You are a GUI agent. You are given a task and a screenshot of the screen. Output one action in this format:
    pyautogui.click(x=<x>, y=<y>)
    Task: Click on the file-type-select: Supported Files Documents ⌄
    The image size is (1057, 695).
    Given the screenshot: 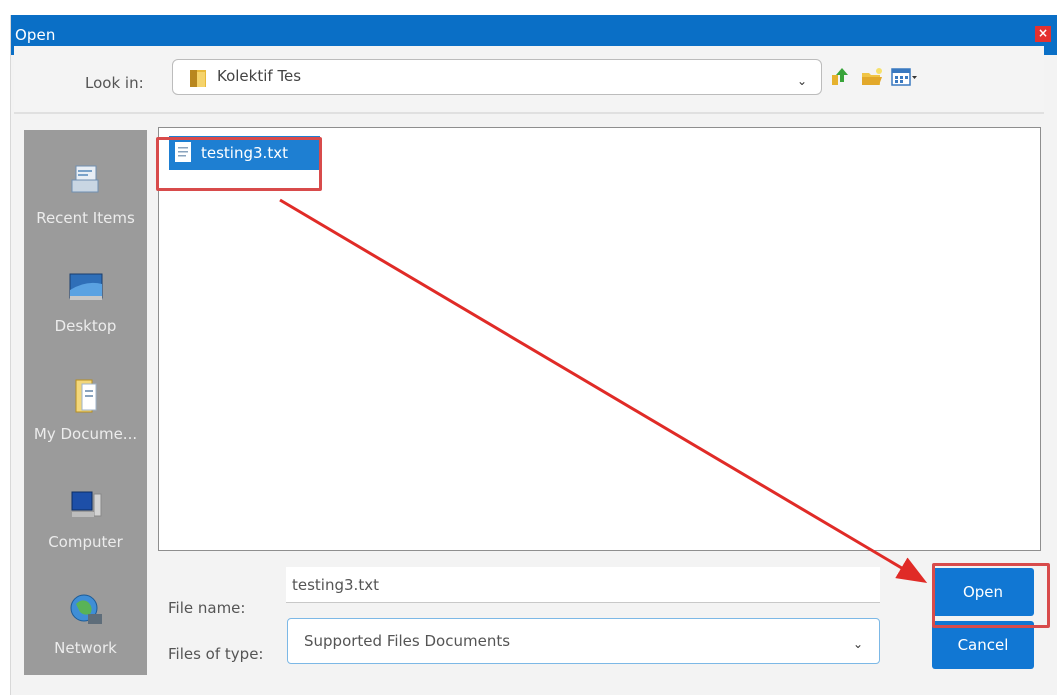 What is the action you would take?
    pyautogui.click(x=583, y=641)
    